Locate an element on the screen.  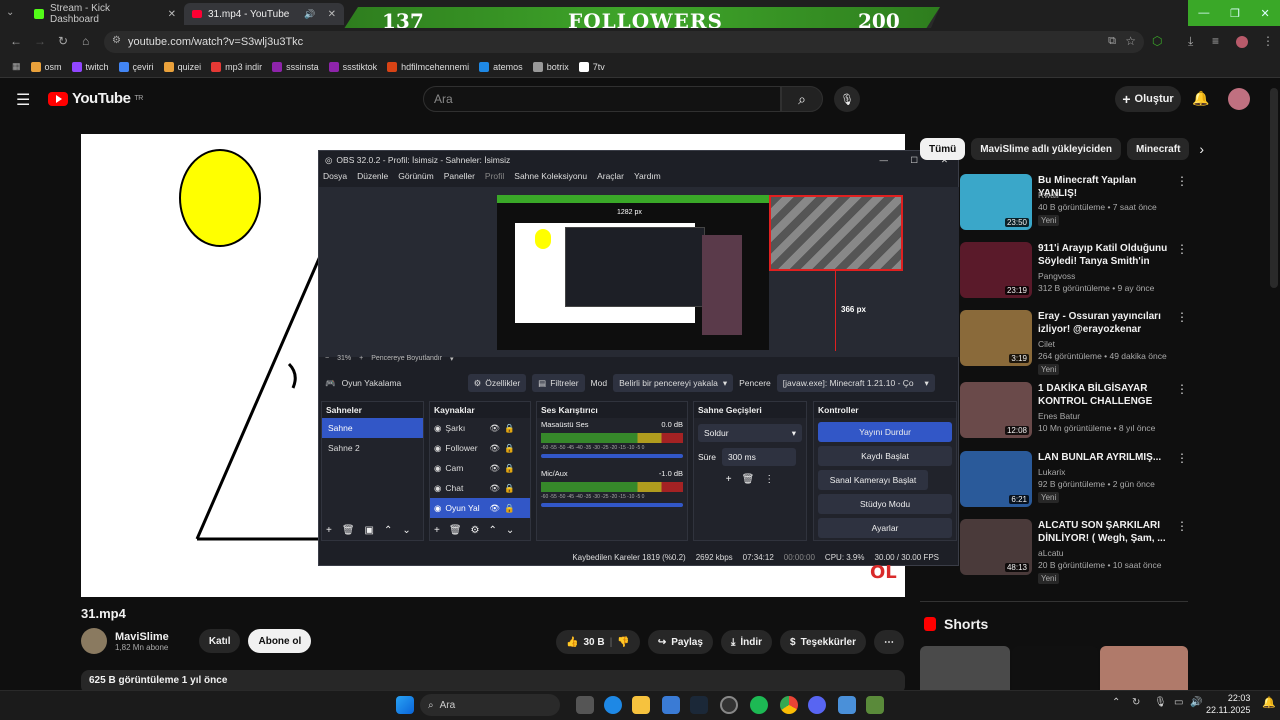
obs-preview: 1282 px 366 px is located at coordinates (639, 272).